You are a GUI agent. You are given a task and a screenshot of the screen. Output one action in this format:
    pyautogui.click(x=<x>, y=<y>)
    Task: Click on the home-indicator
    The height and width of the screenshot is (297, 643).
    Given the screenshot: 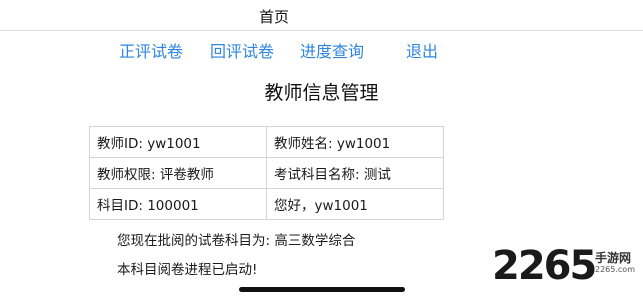 What is the action you would take?
    pyautogui.click(x=322, y=289)
    